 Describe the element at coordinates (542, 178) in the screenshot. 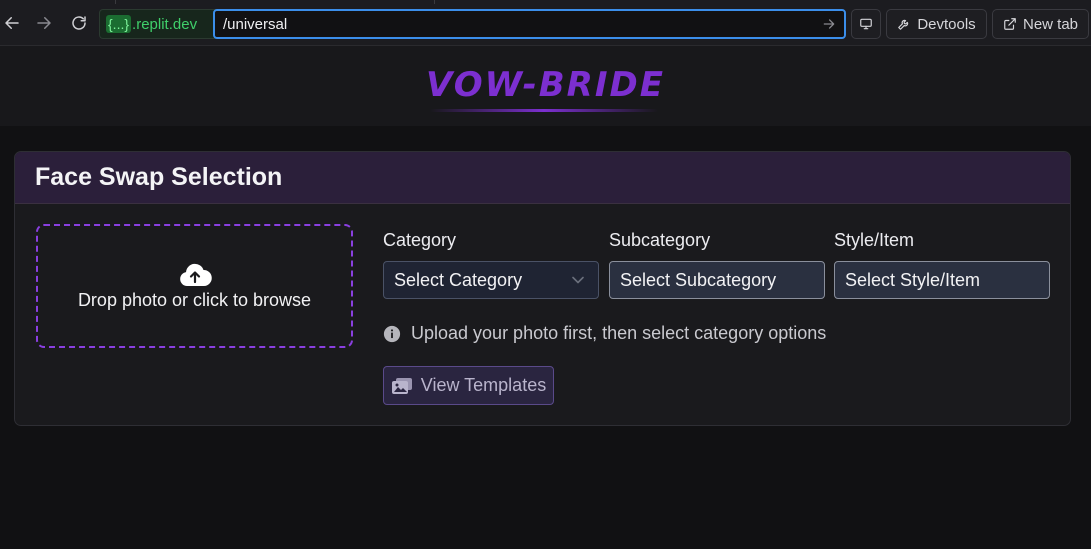

I see `card-header: Face Swap Selection` at that location.